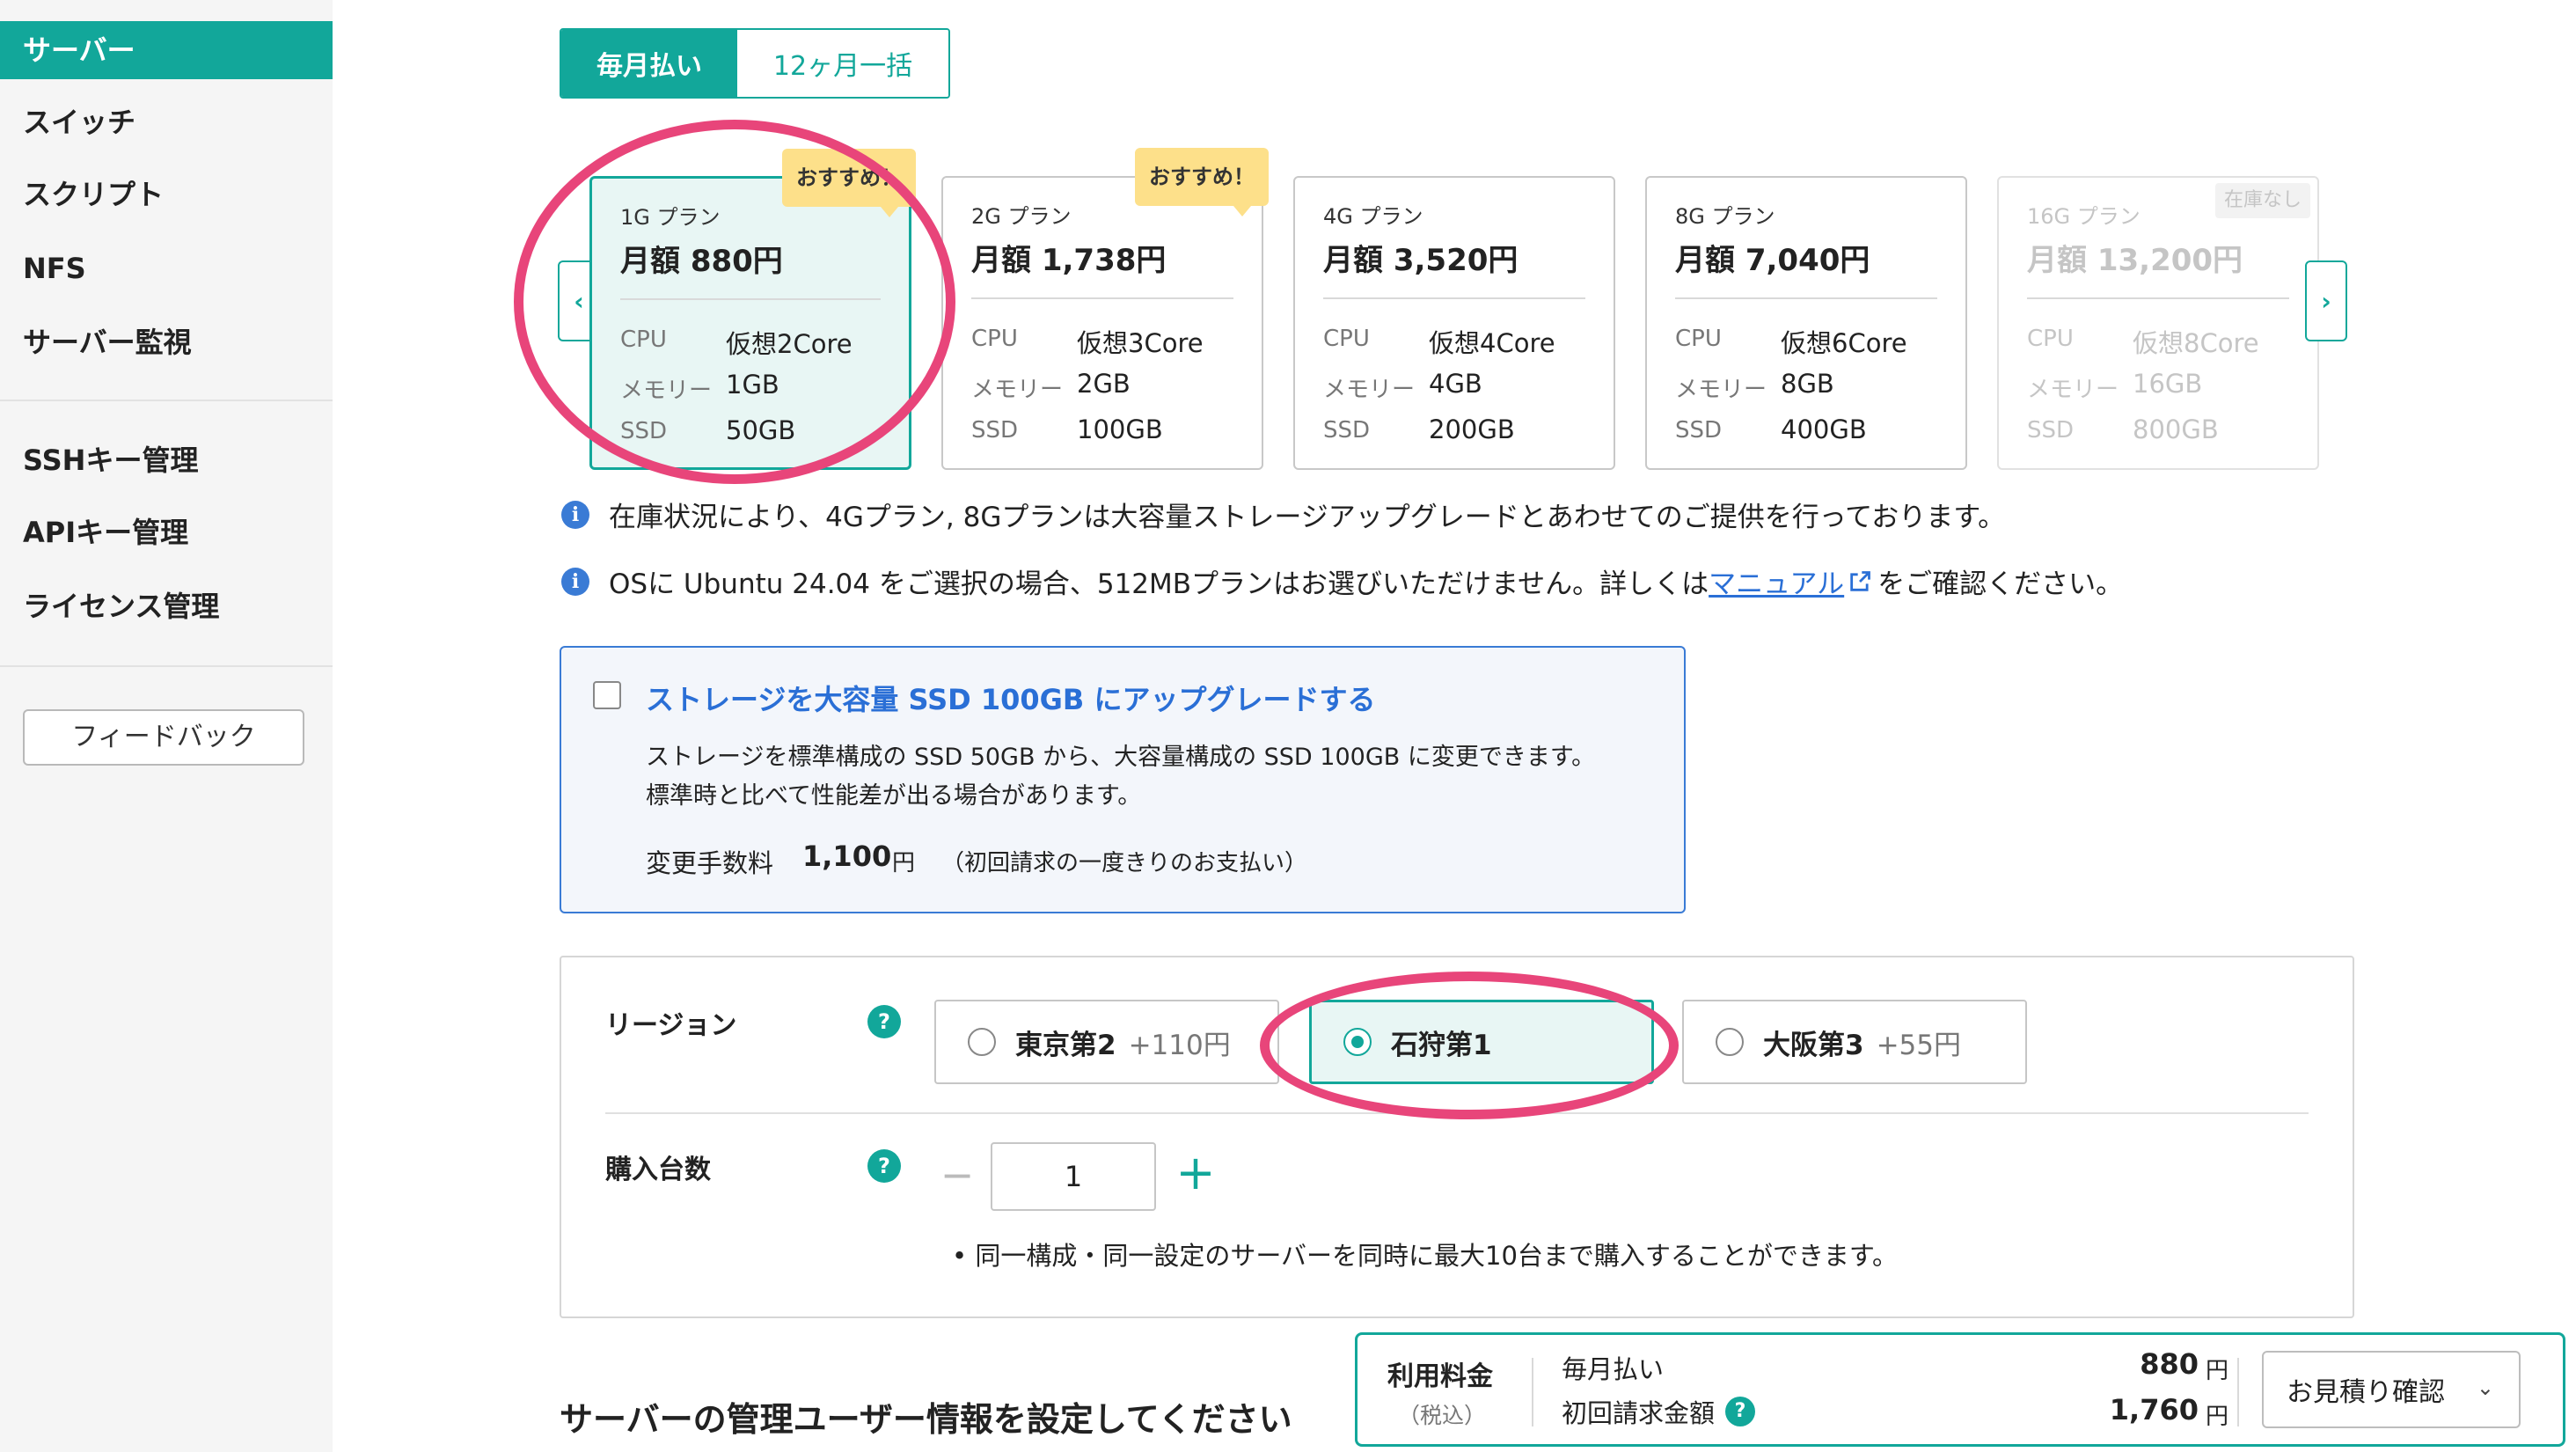  Describe the element at coordinates (166, 122) in the screenshot. I see `sidebar-item-switch: スイッチ` at that location.